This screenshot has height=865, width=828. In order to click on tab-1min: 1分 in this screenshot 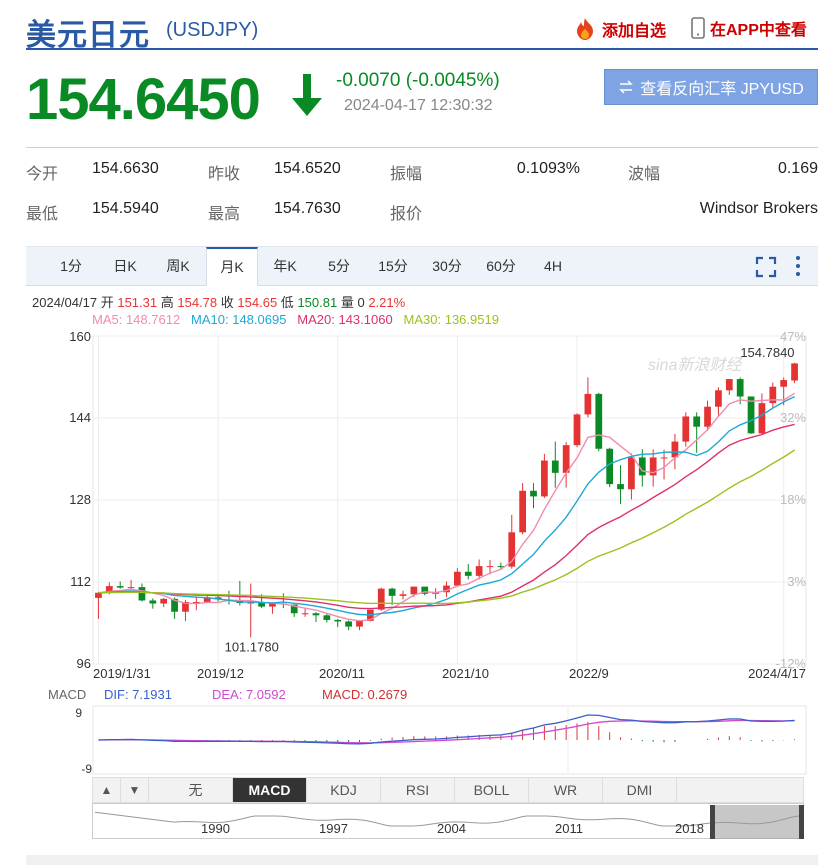, I will do `click(71, 266)`.